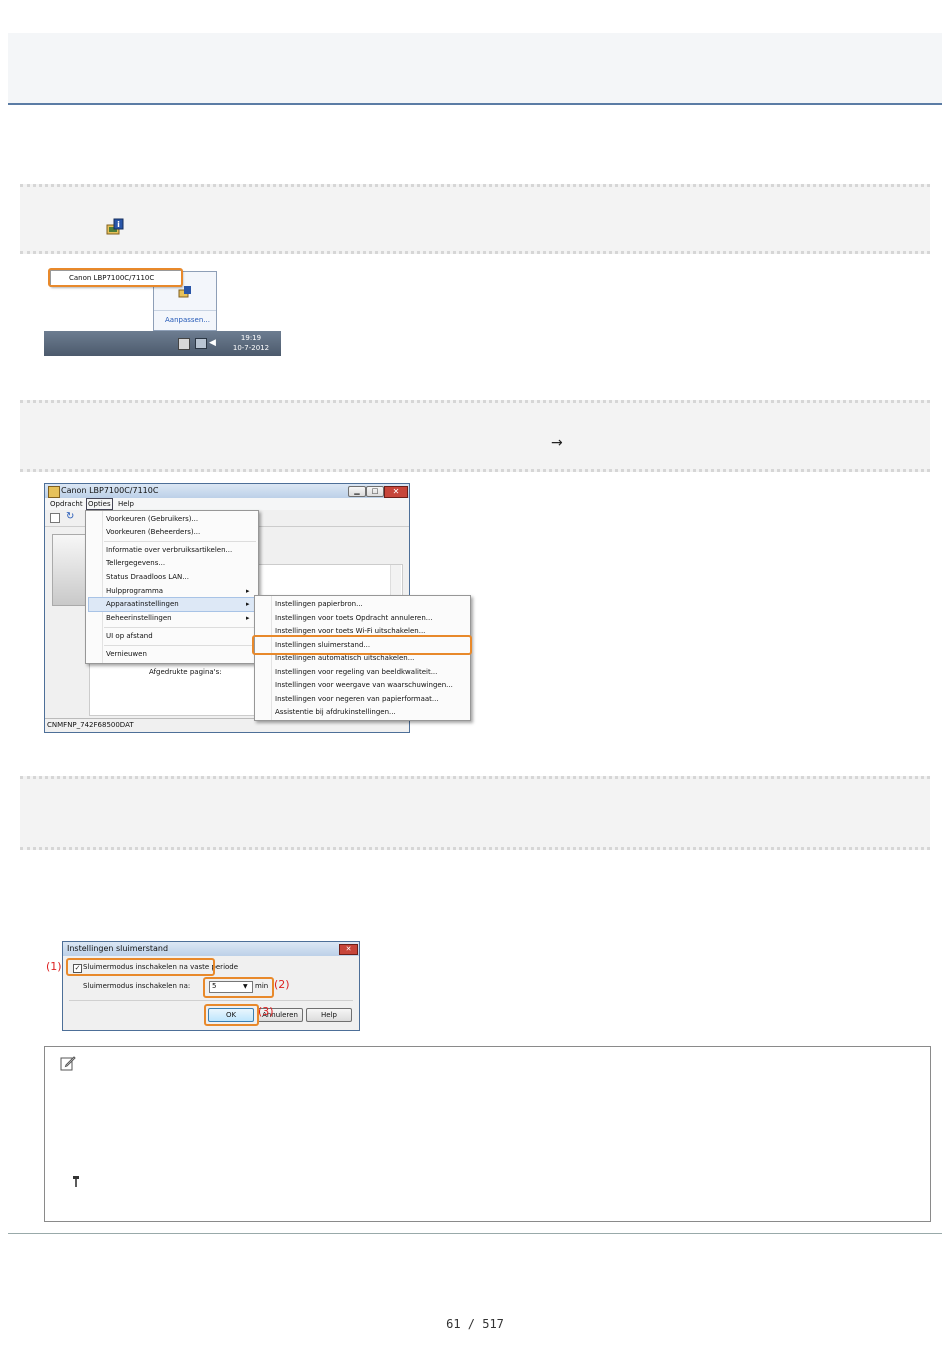  Describe the element at coordinates (115, 227) in the screenshot. I see `printer-status-icon: i` at that location.